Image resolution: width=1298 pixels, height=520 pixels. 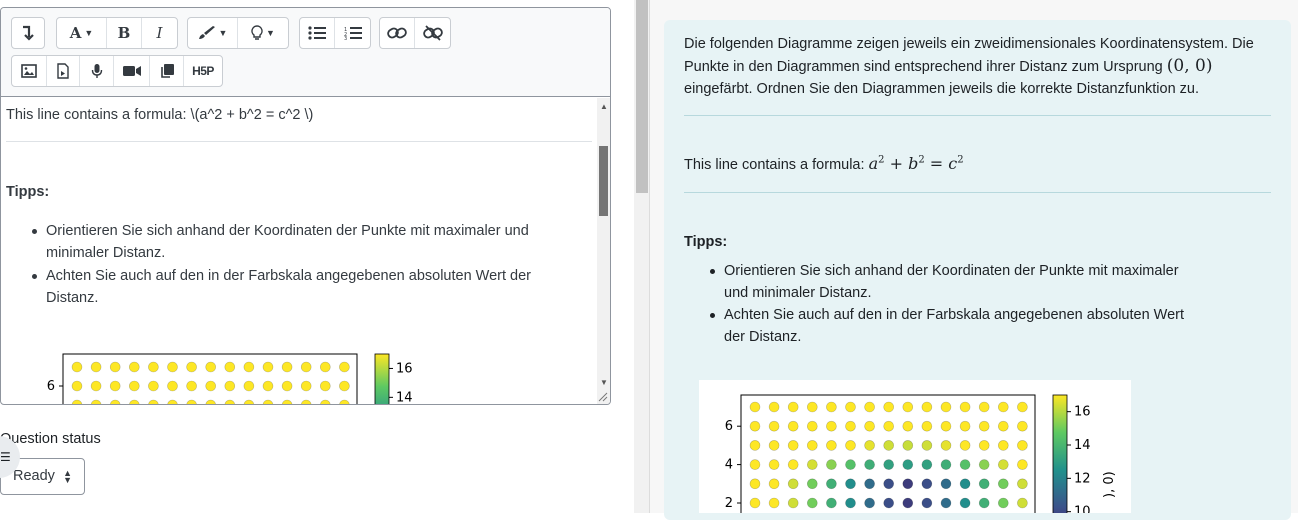 I want to click on svg-text: 3, so click(x=345, y=38).